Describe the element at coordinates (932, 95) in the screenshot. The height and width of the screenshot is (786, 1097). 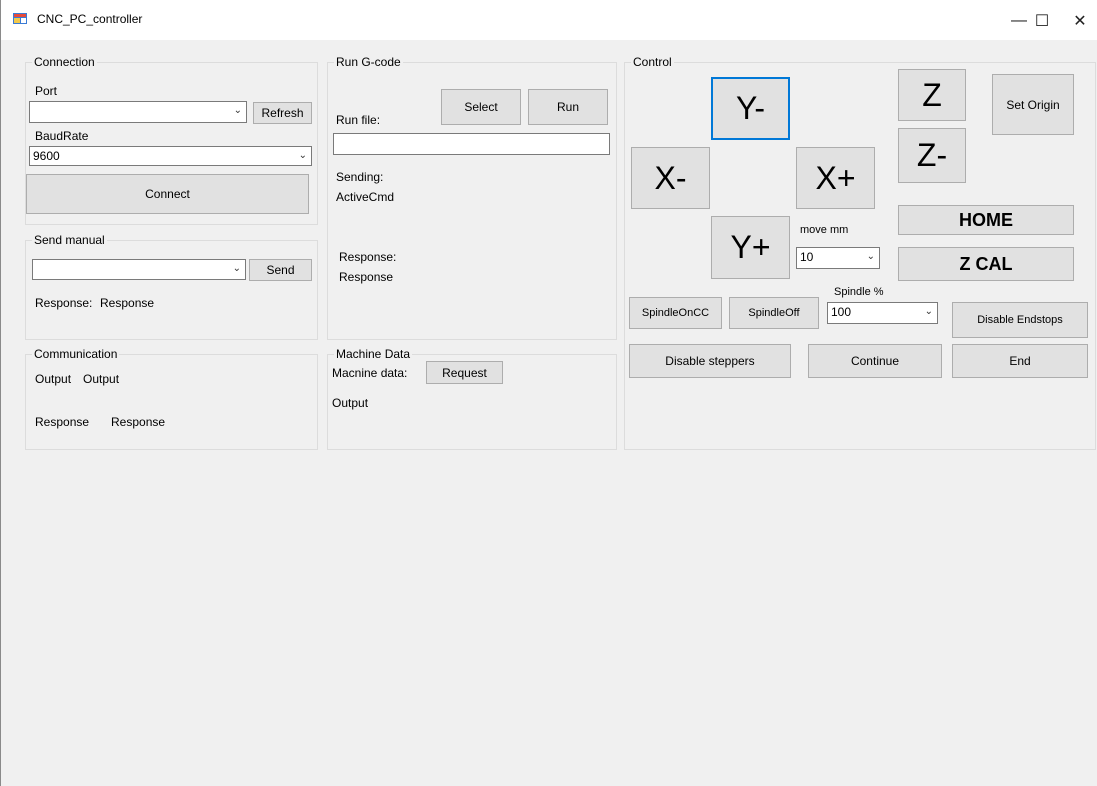
I see `z-plus-button: Z` at that location.